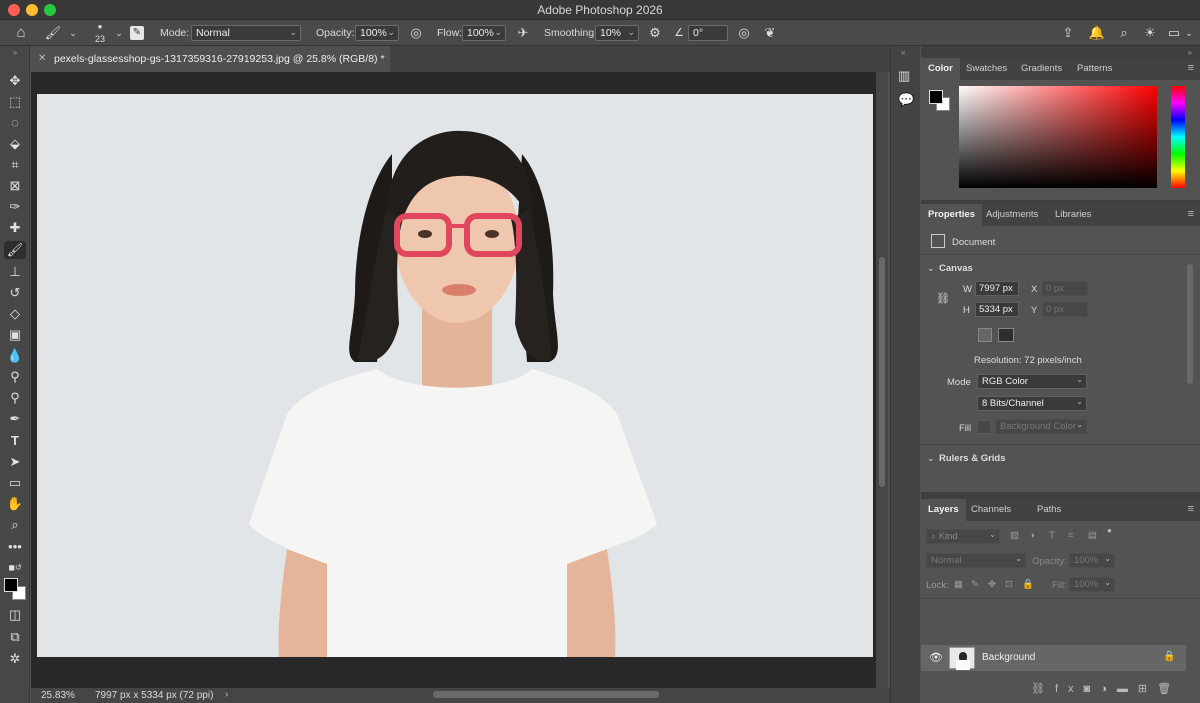 The width and height of the screenshot is (1200, 703). What do you see at coordinates (1094, 69) in the screenshot?
I see `tab-patterns: Patterns` at bounding box center [1094, 69].